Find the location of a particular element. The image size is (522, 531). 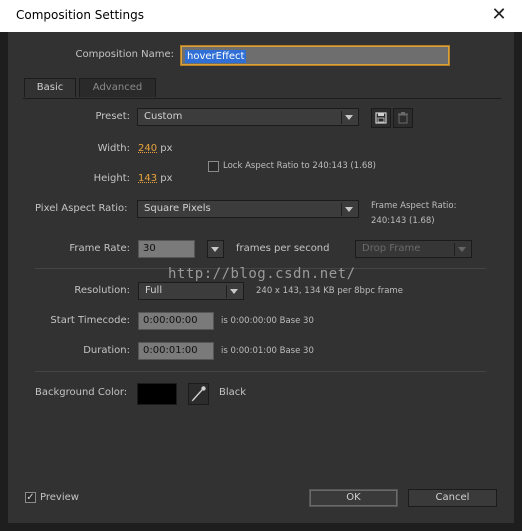

pixel-aspect-dropdown: Square Pixels is located at coordinates (248, 209).